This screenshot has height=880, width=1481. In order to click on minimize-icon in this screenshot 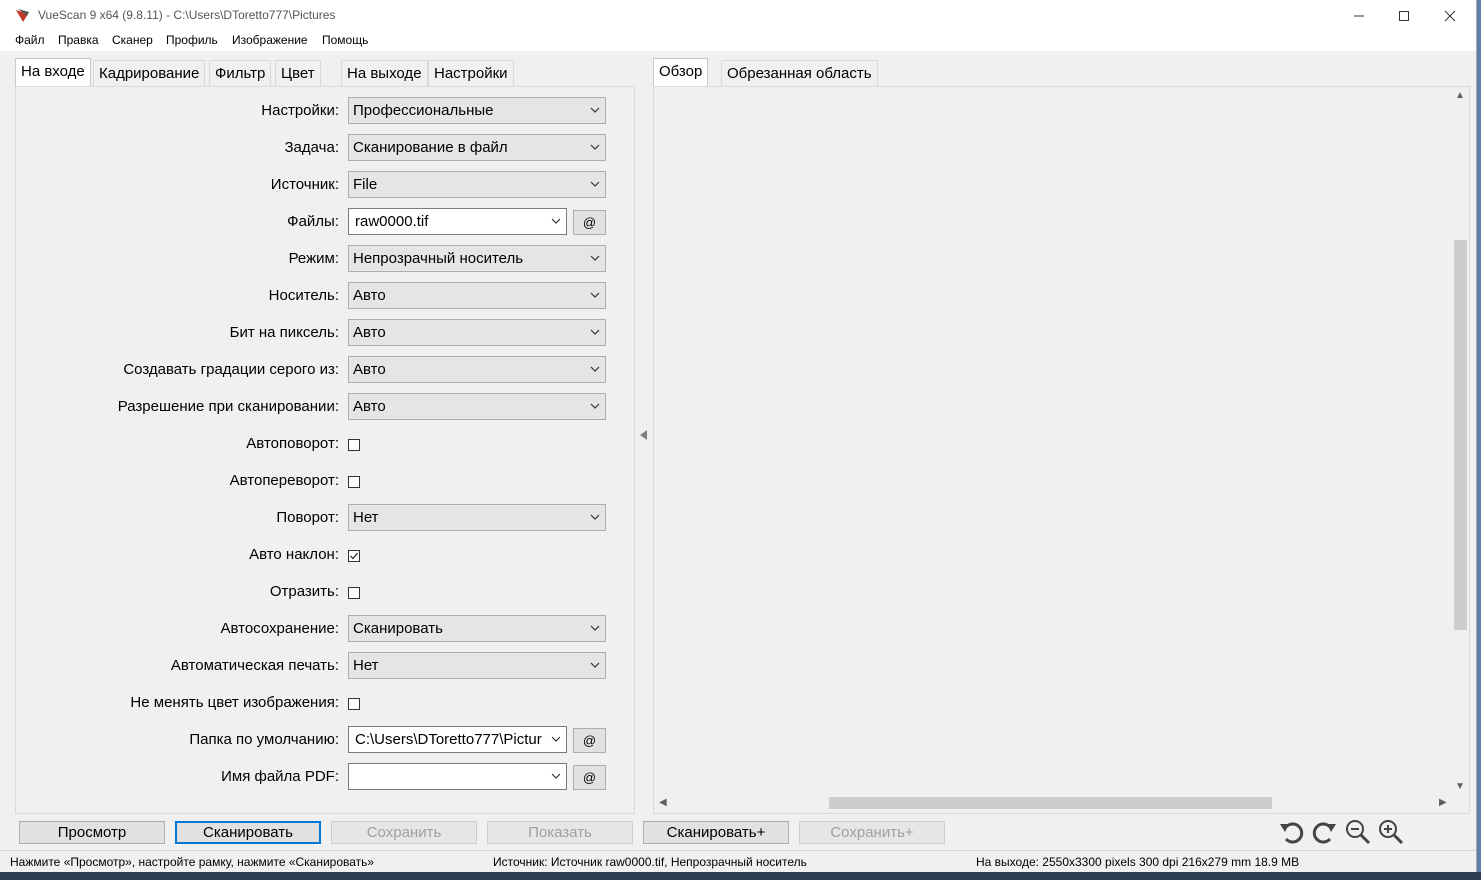, I will do `click(1359, 15)`.